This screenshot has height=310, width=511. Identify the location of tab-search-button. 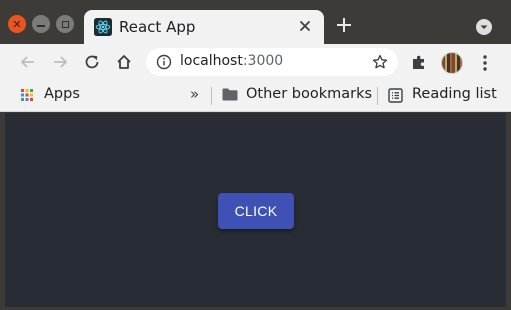
(484, 27).